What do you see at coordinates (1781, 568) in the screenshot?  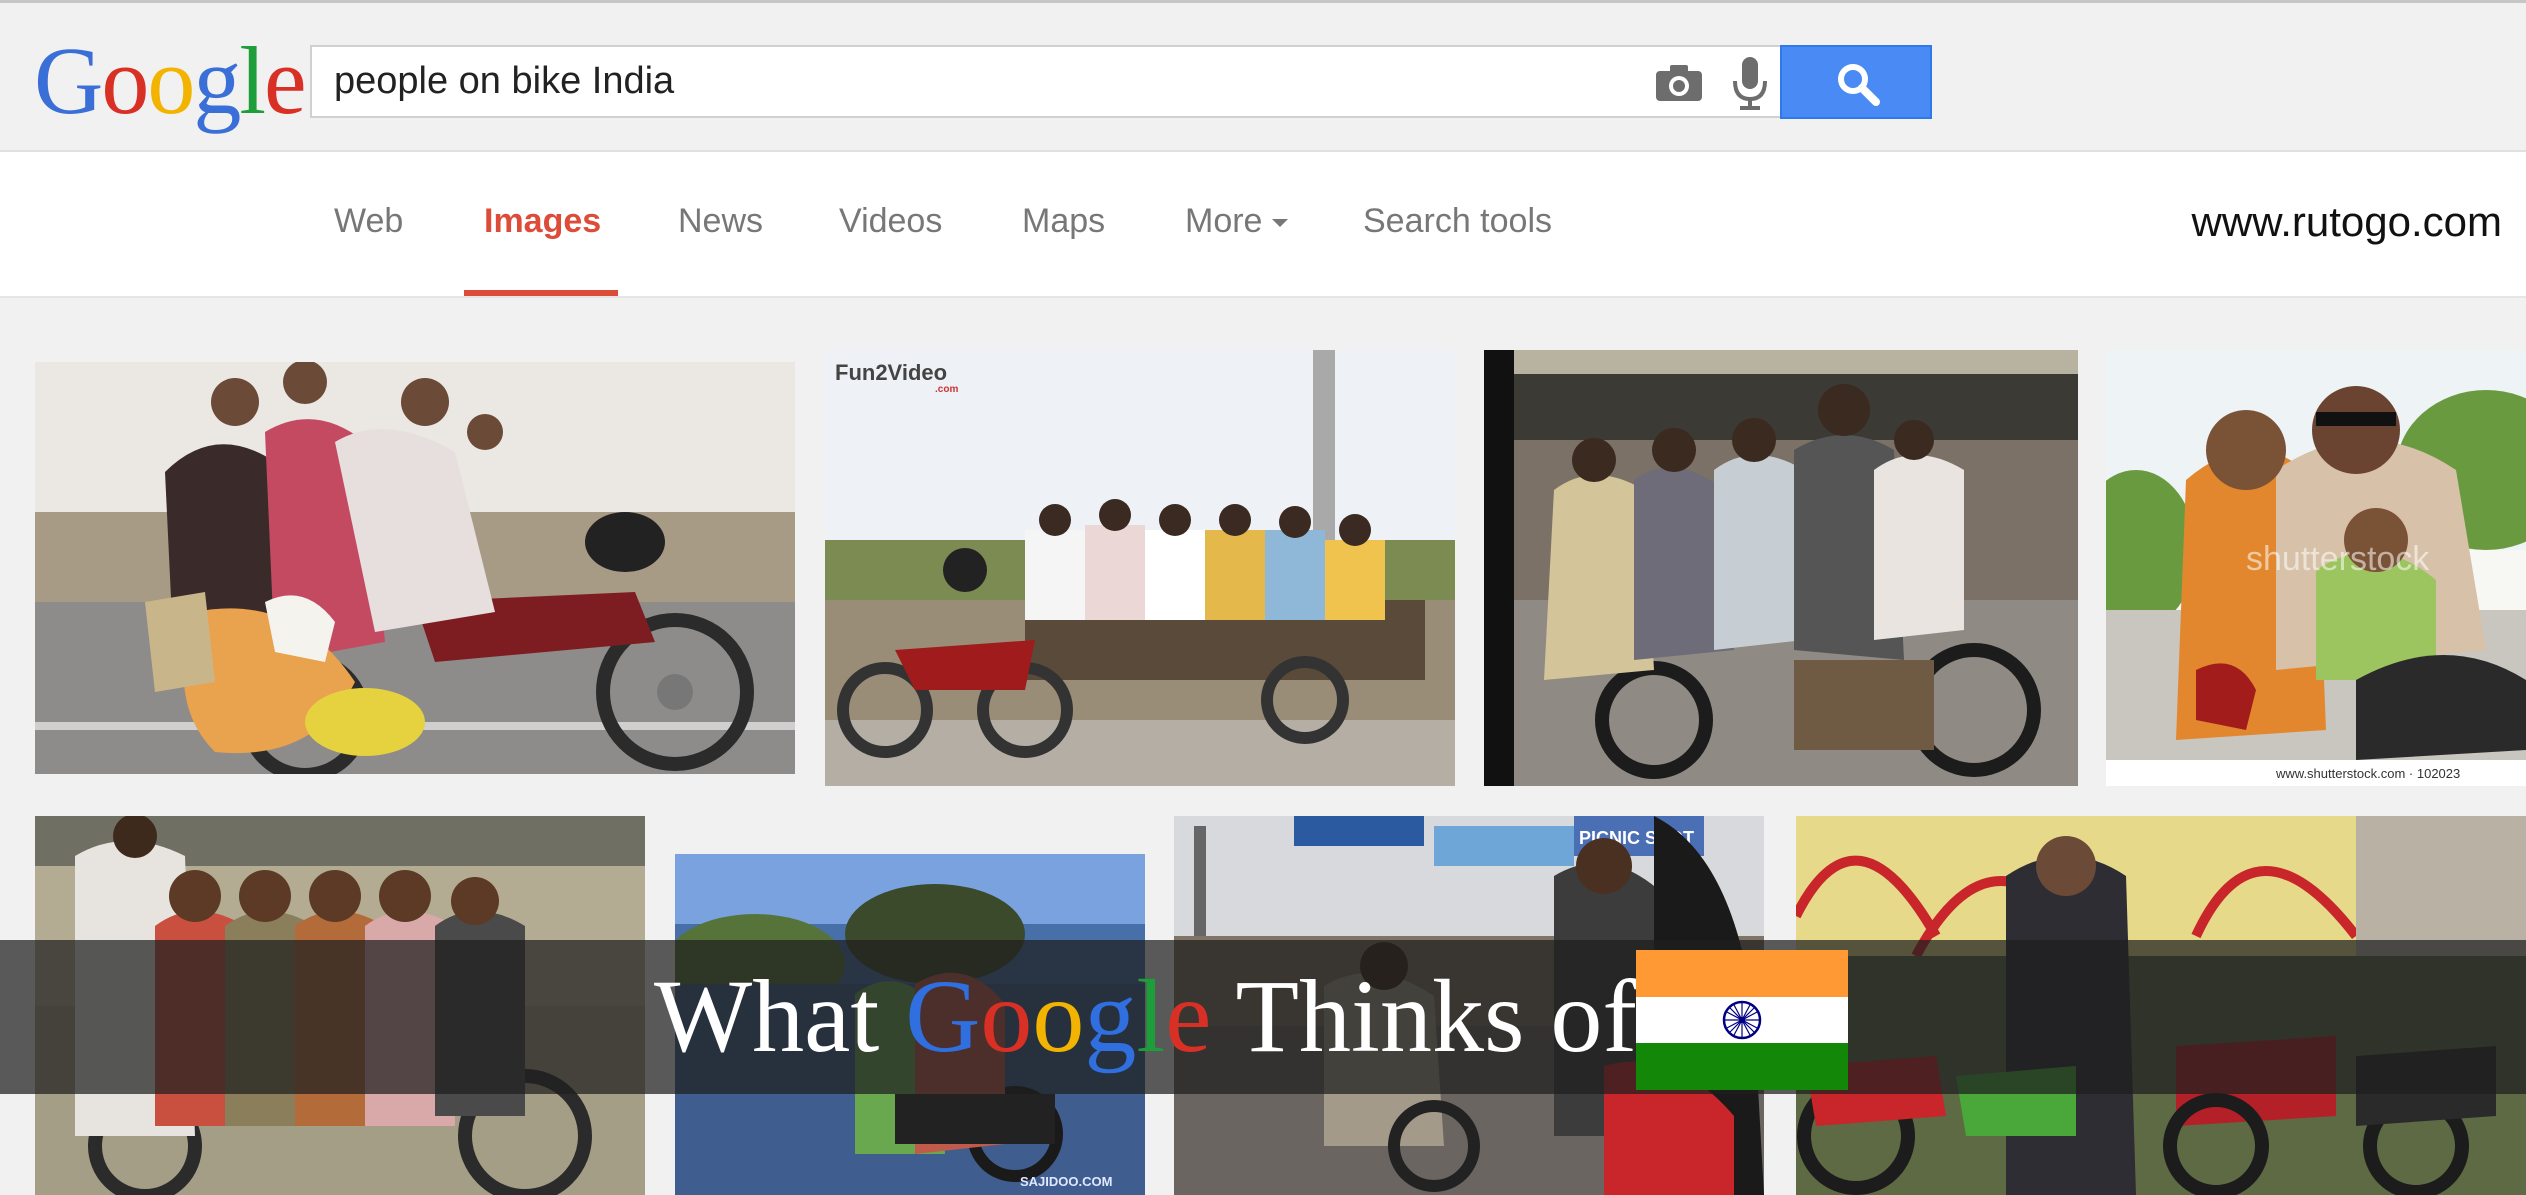 I see `image-result-five-on-motorcycle` at bounding box center [1781, 568].